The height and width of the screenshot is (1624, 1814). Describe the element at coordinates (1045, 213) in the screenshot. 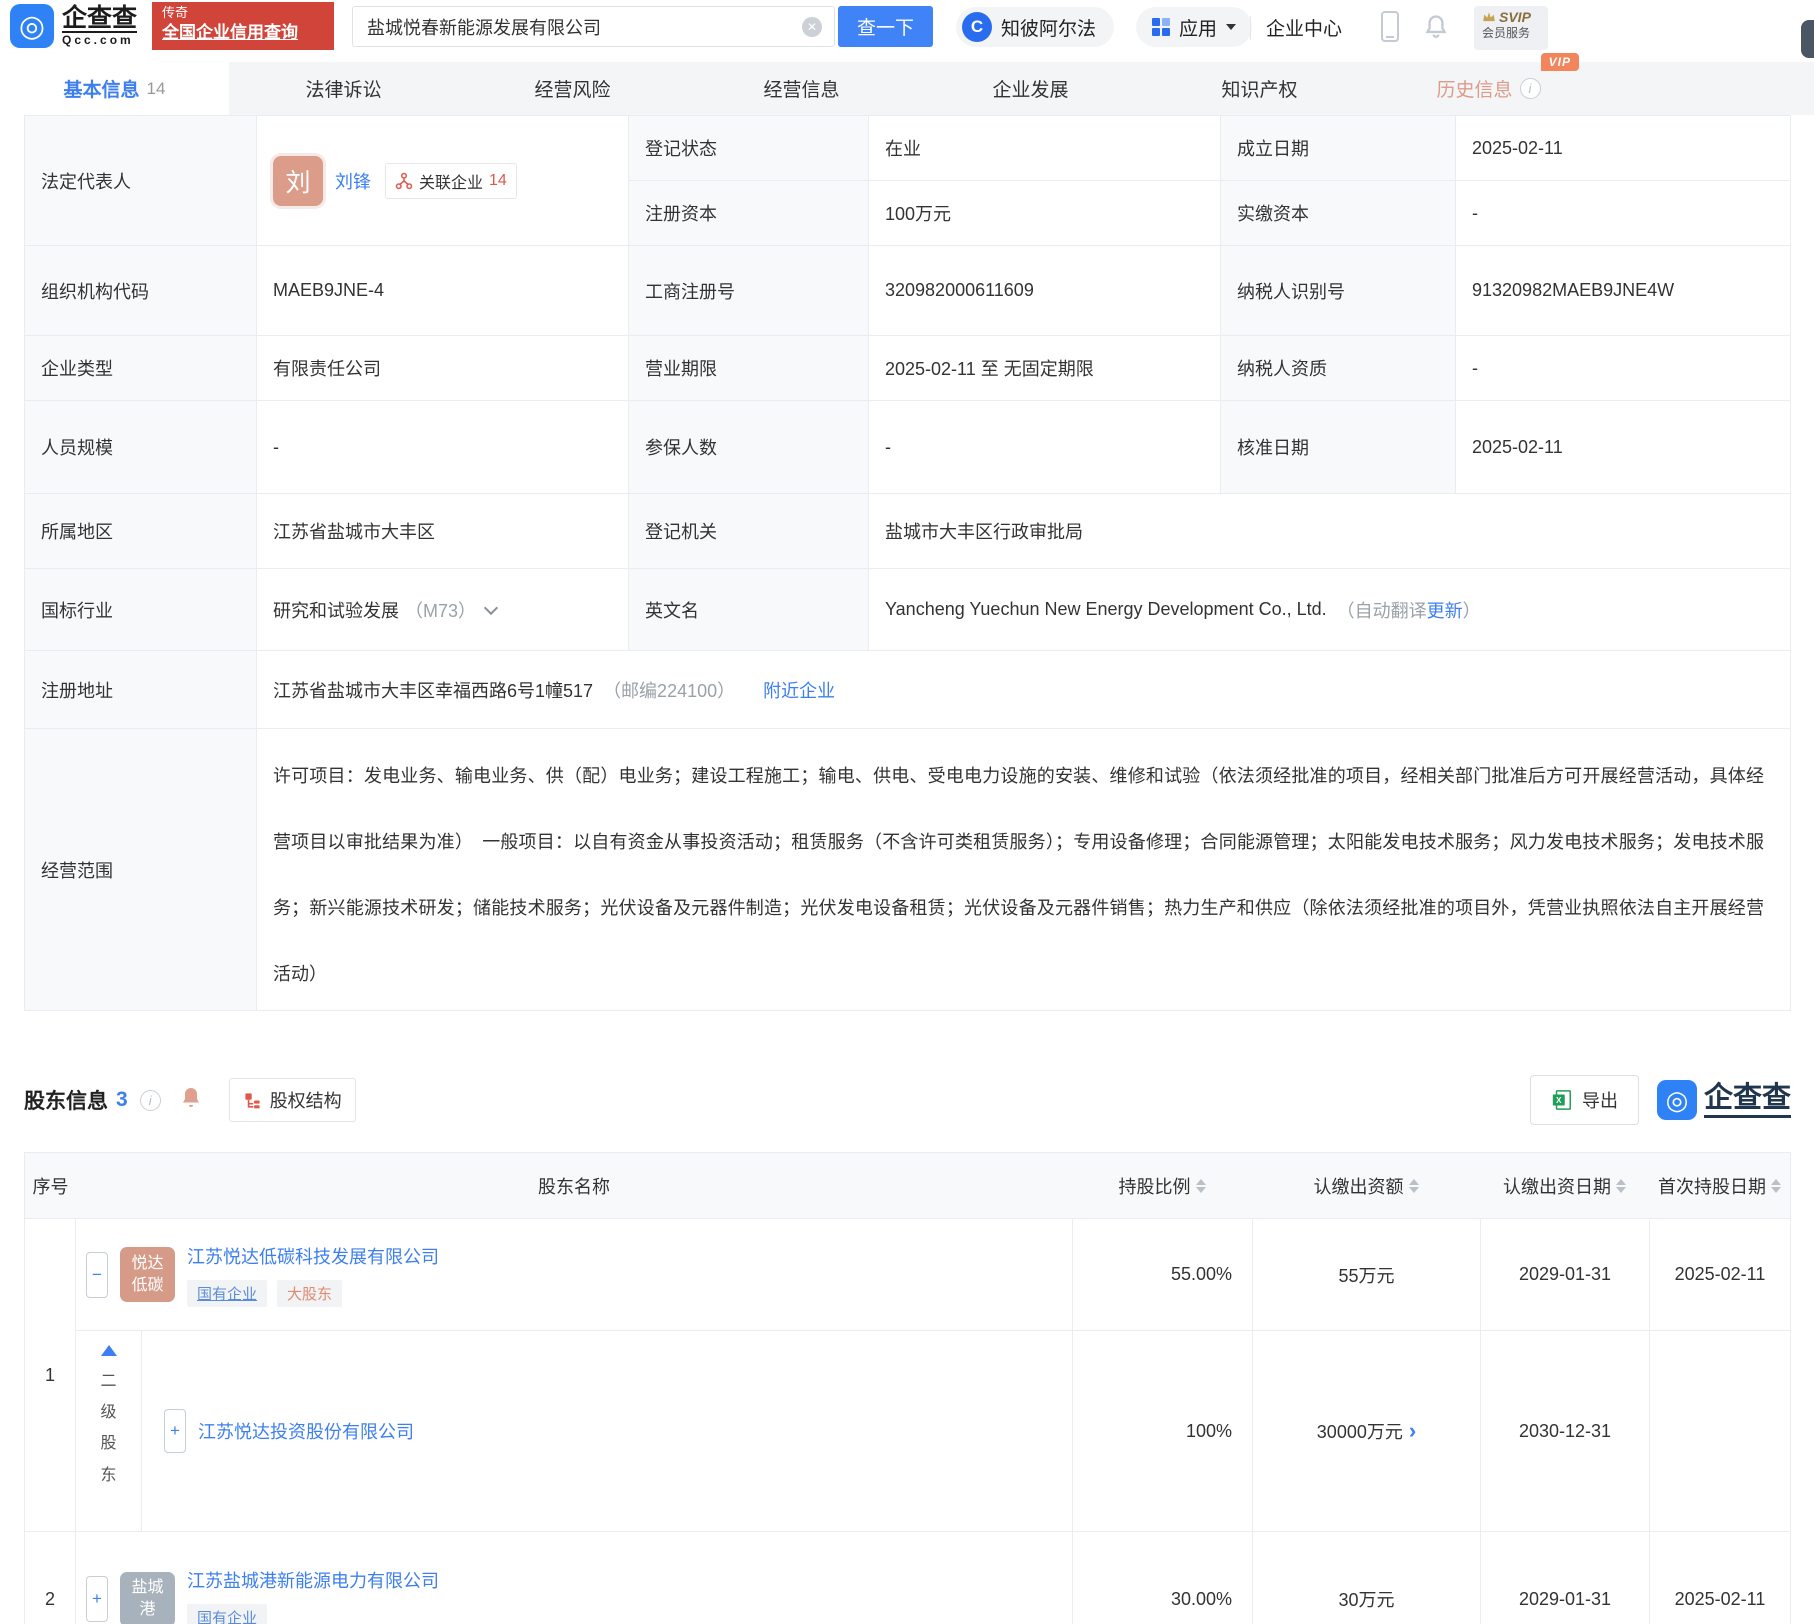

I see `value-registered-capital: 100万元` at that location.